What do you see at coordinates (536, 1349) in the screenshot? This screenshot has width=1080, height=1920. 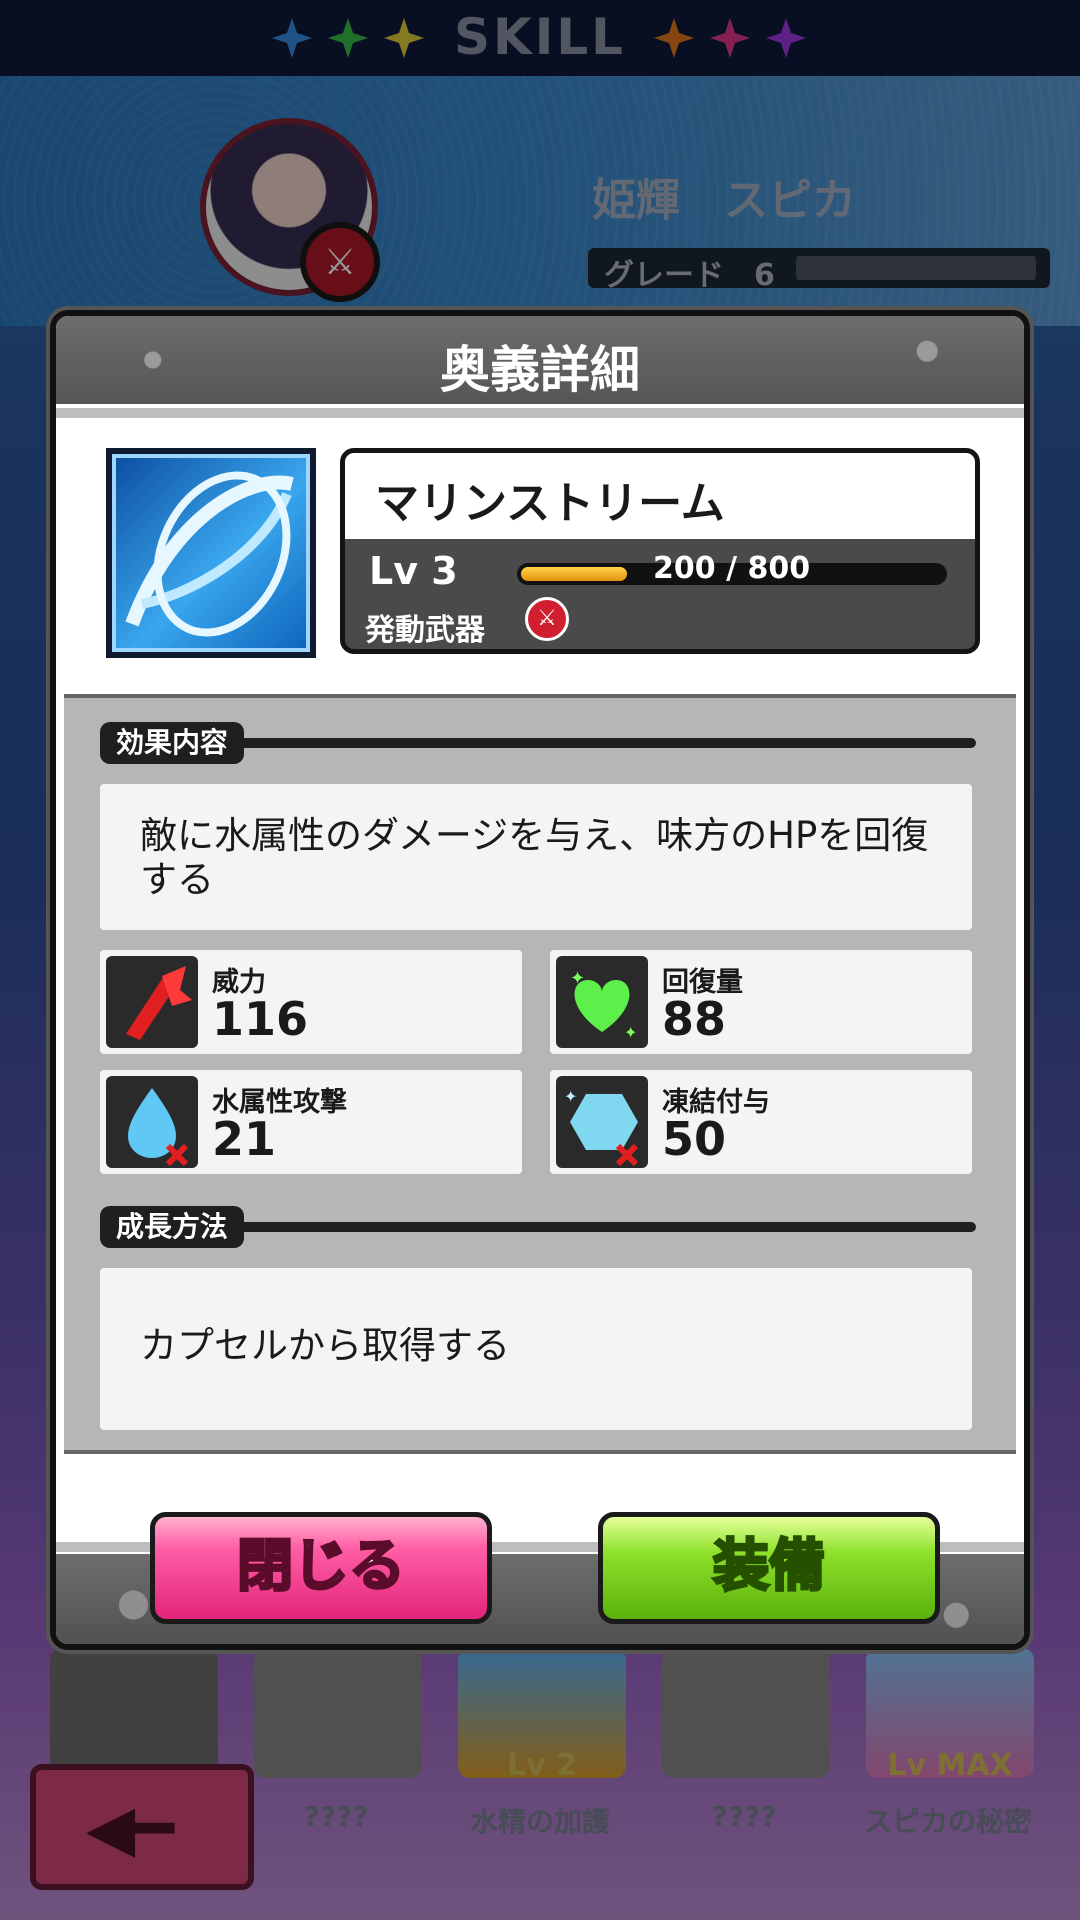 I see `growth-description-box: カプセルから取得する` at bounding box center [536, 1349].